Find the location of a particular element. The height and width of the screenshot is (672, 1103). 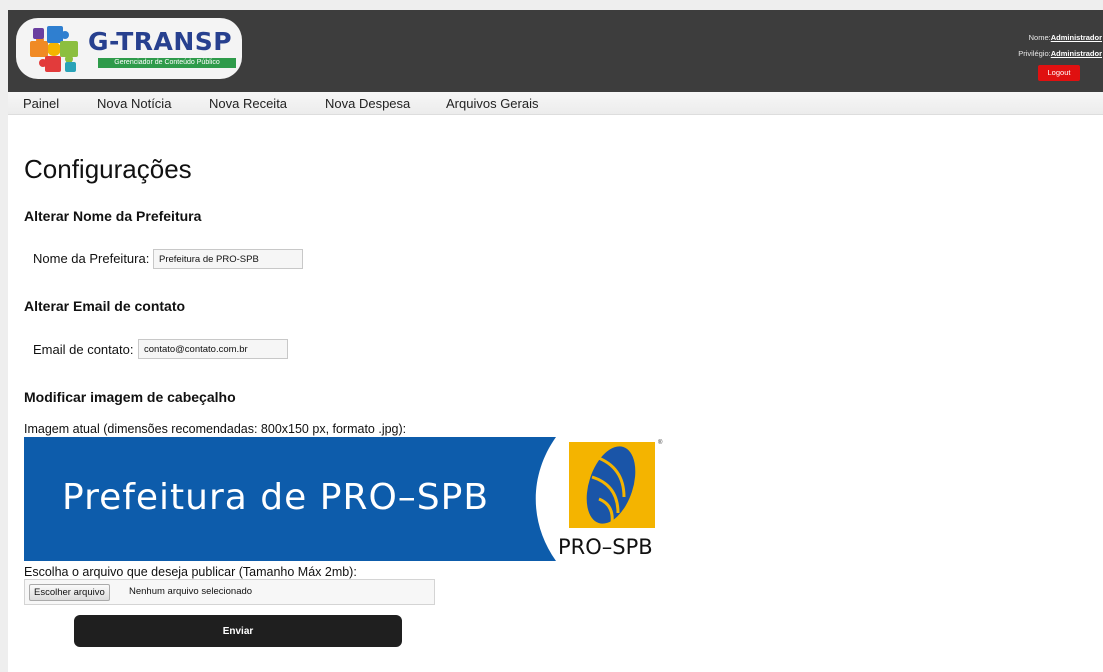

header-image-preview: Prefeitura de PRO–SPB PRO–SPB ® is located at coordinates (345, 499).